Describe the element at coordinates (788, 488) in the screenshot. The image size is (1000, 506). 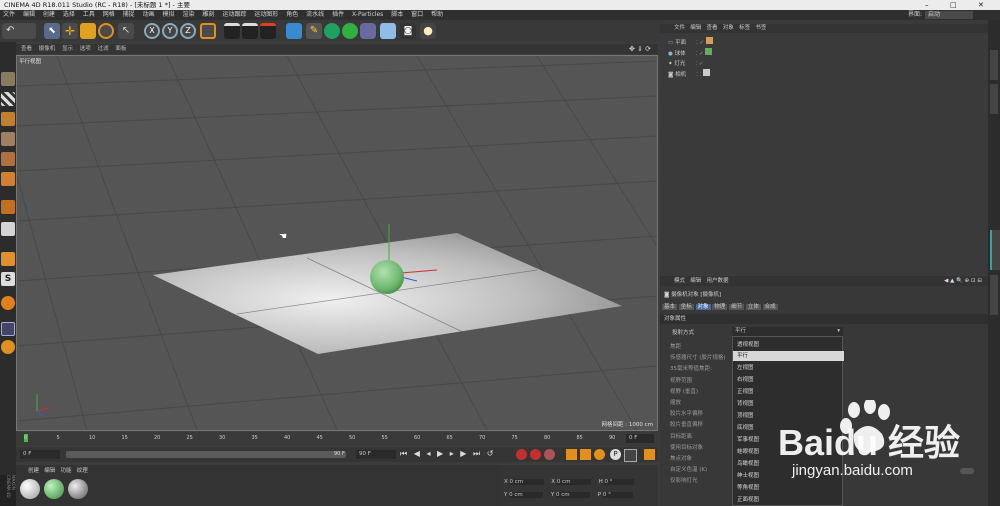
I see `dropdown-option: 等角视图` at that location.